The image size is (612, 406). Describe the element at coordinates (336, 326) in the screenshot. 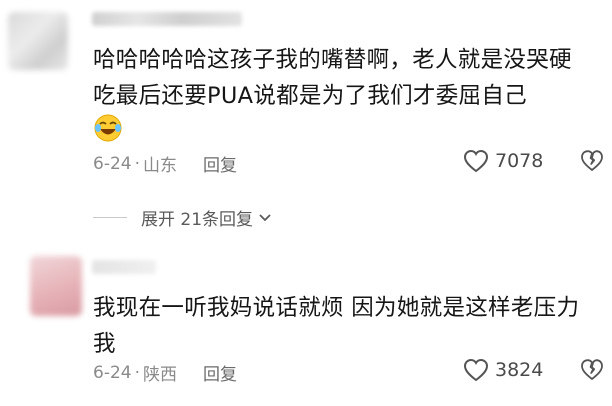

I see `comment-text: 我现在一听我妈说话就烦 因为她就是这样老压力我` at that location.